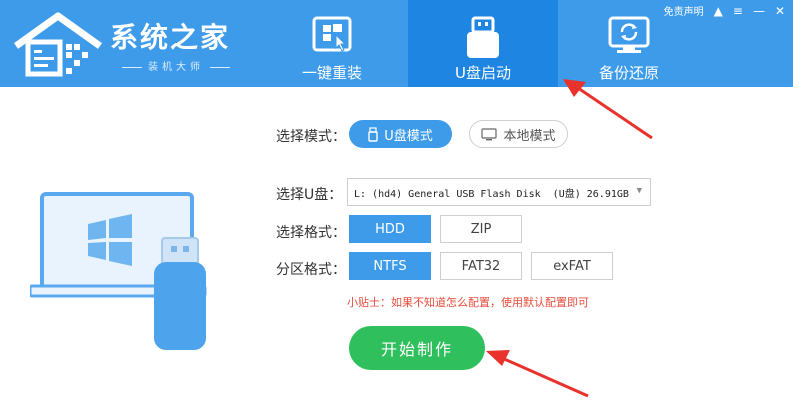  What do you see at coordinates (309, 195) in the screenshot?
I see `usb-select-label: 选择U盘：` at bounding box center [309, 195].